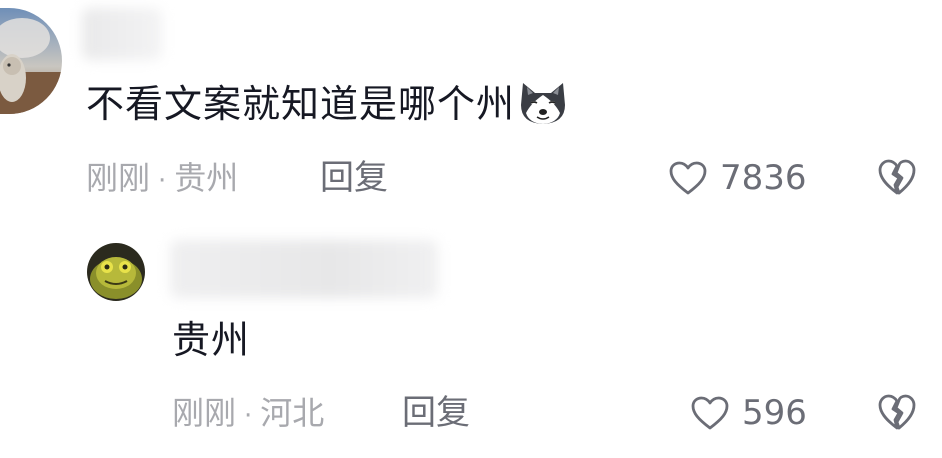  I want to click on comment-meta: 刚刚 · 贵州, so click(162, 179).